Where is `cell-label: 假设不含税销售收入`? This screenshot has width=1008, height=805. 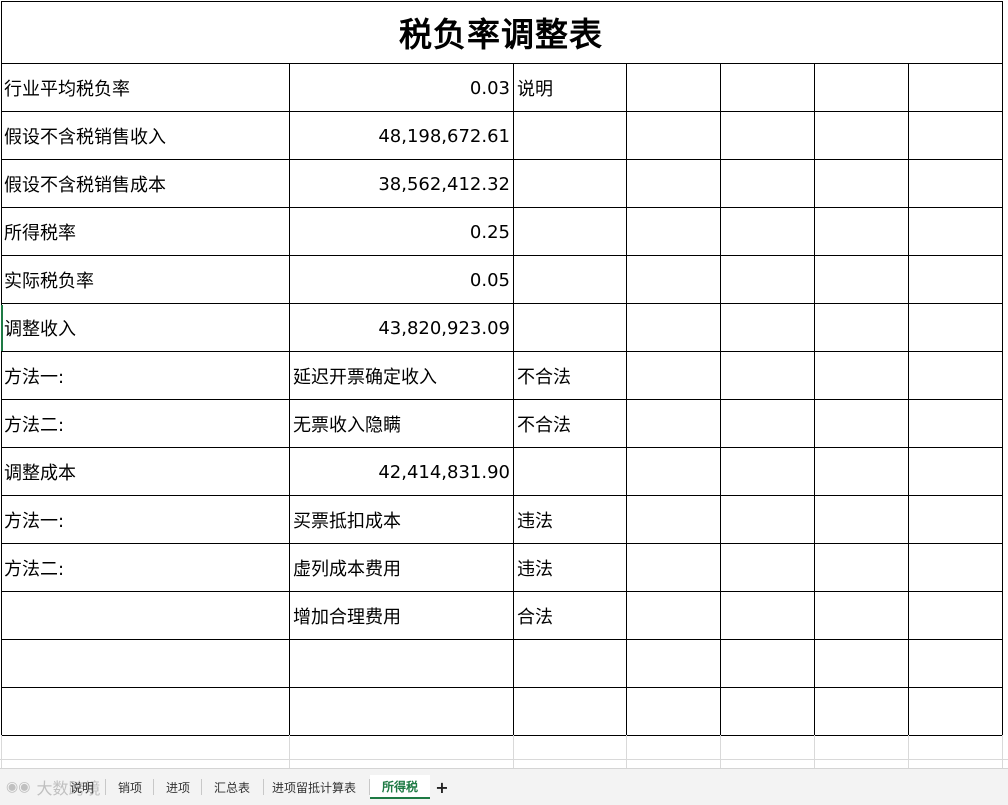
cell-label: 假设不含税销售收入 is located at coordinates (145, 136).